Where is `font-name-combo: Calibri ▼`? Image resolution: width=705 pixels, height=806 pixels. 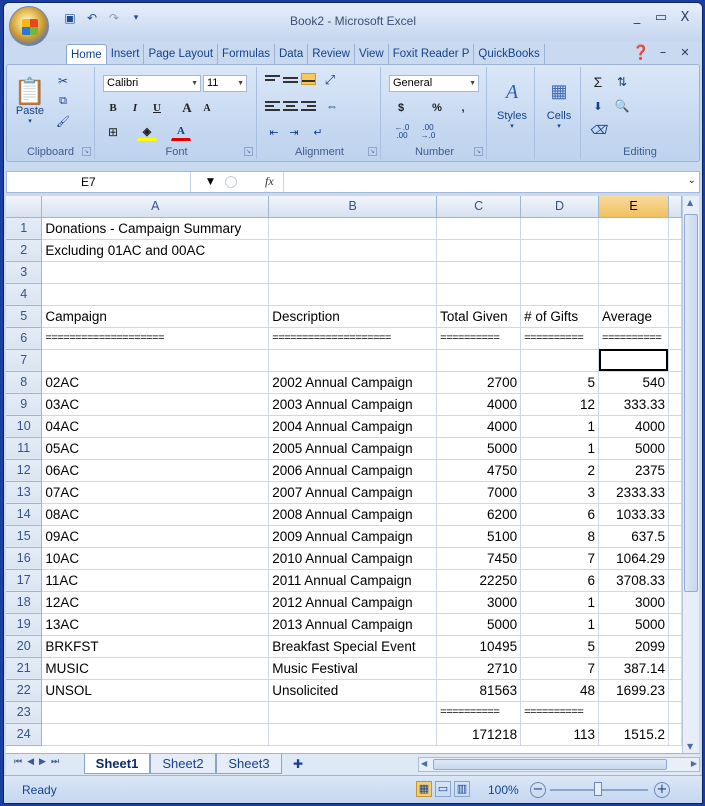
font-name-combo: Calibri ▼ is located at coordinates (152, 83).